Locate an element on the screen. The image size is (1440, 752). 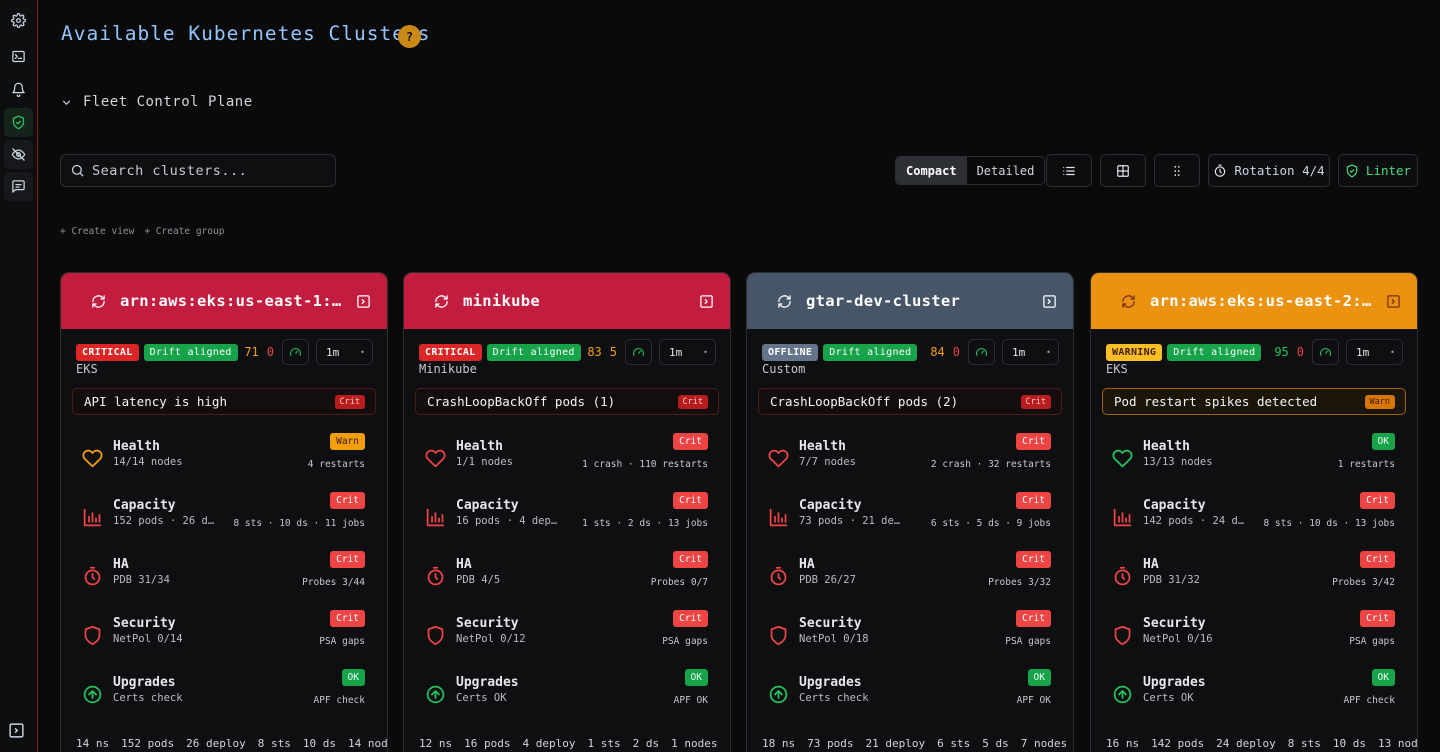
footer-stat: 21 deploy is located at coordinates (895, 743).